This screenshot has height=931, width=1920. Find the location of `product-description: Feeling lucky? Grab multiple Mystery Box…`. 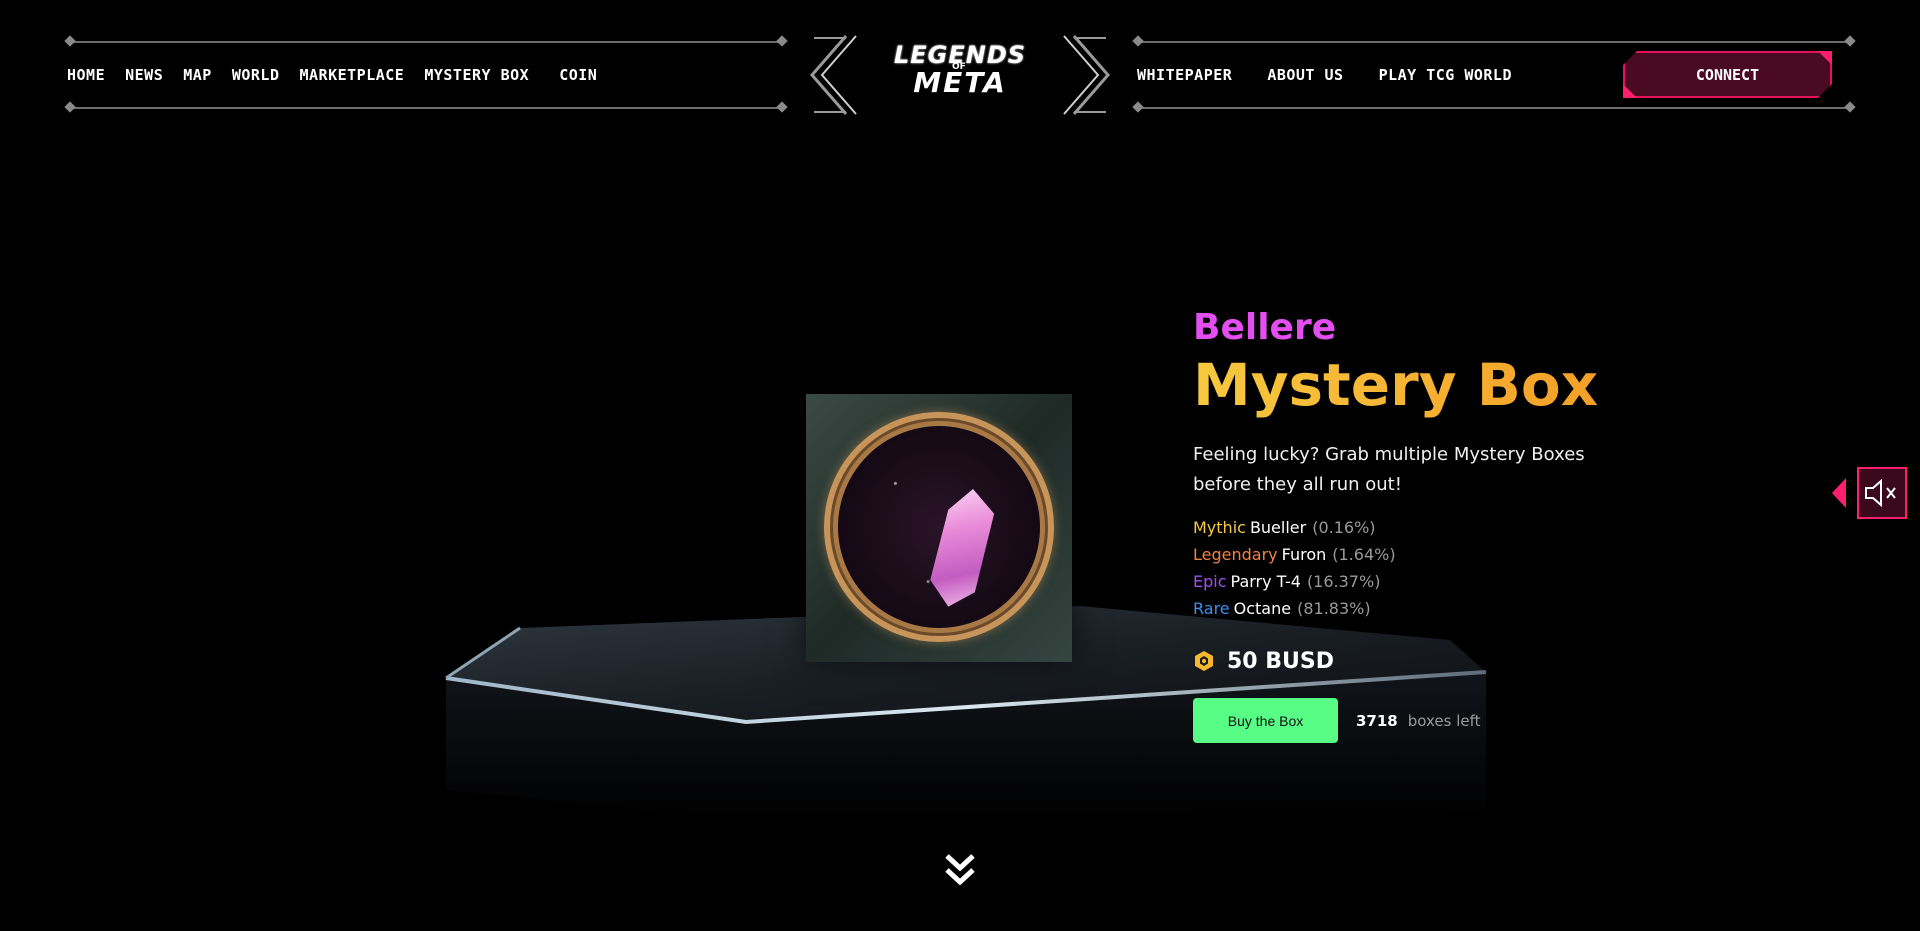

product-description: Feeling lucky? Grab multiple Mystery Box… is located at coordinates (1389, 469).